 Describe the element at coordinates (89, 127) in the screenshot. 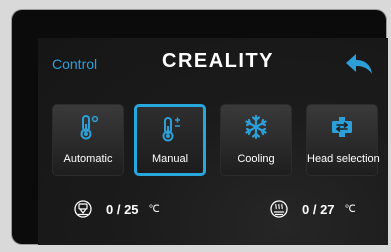

I see `thermometer-degree-icon` at that location.